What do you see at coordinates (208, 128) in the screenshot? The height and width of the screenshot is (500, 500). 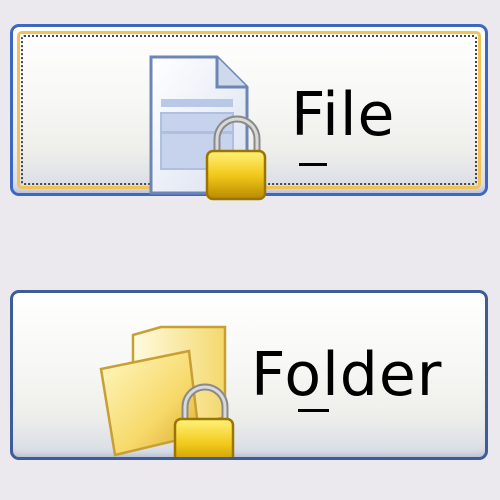 I see `file-lock-icon` at bounding box center [208, 128].